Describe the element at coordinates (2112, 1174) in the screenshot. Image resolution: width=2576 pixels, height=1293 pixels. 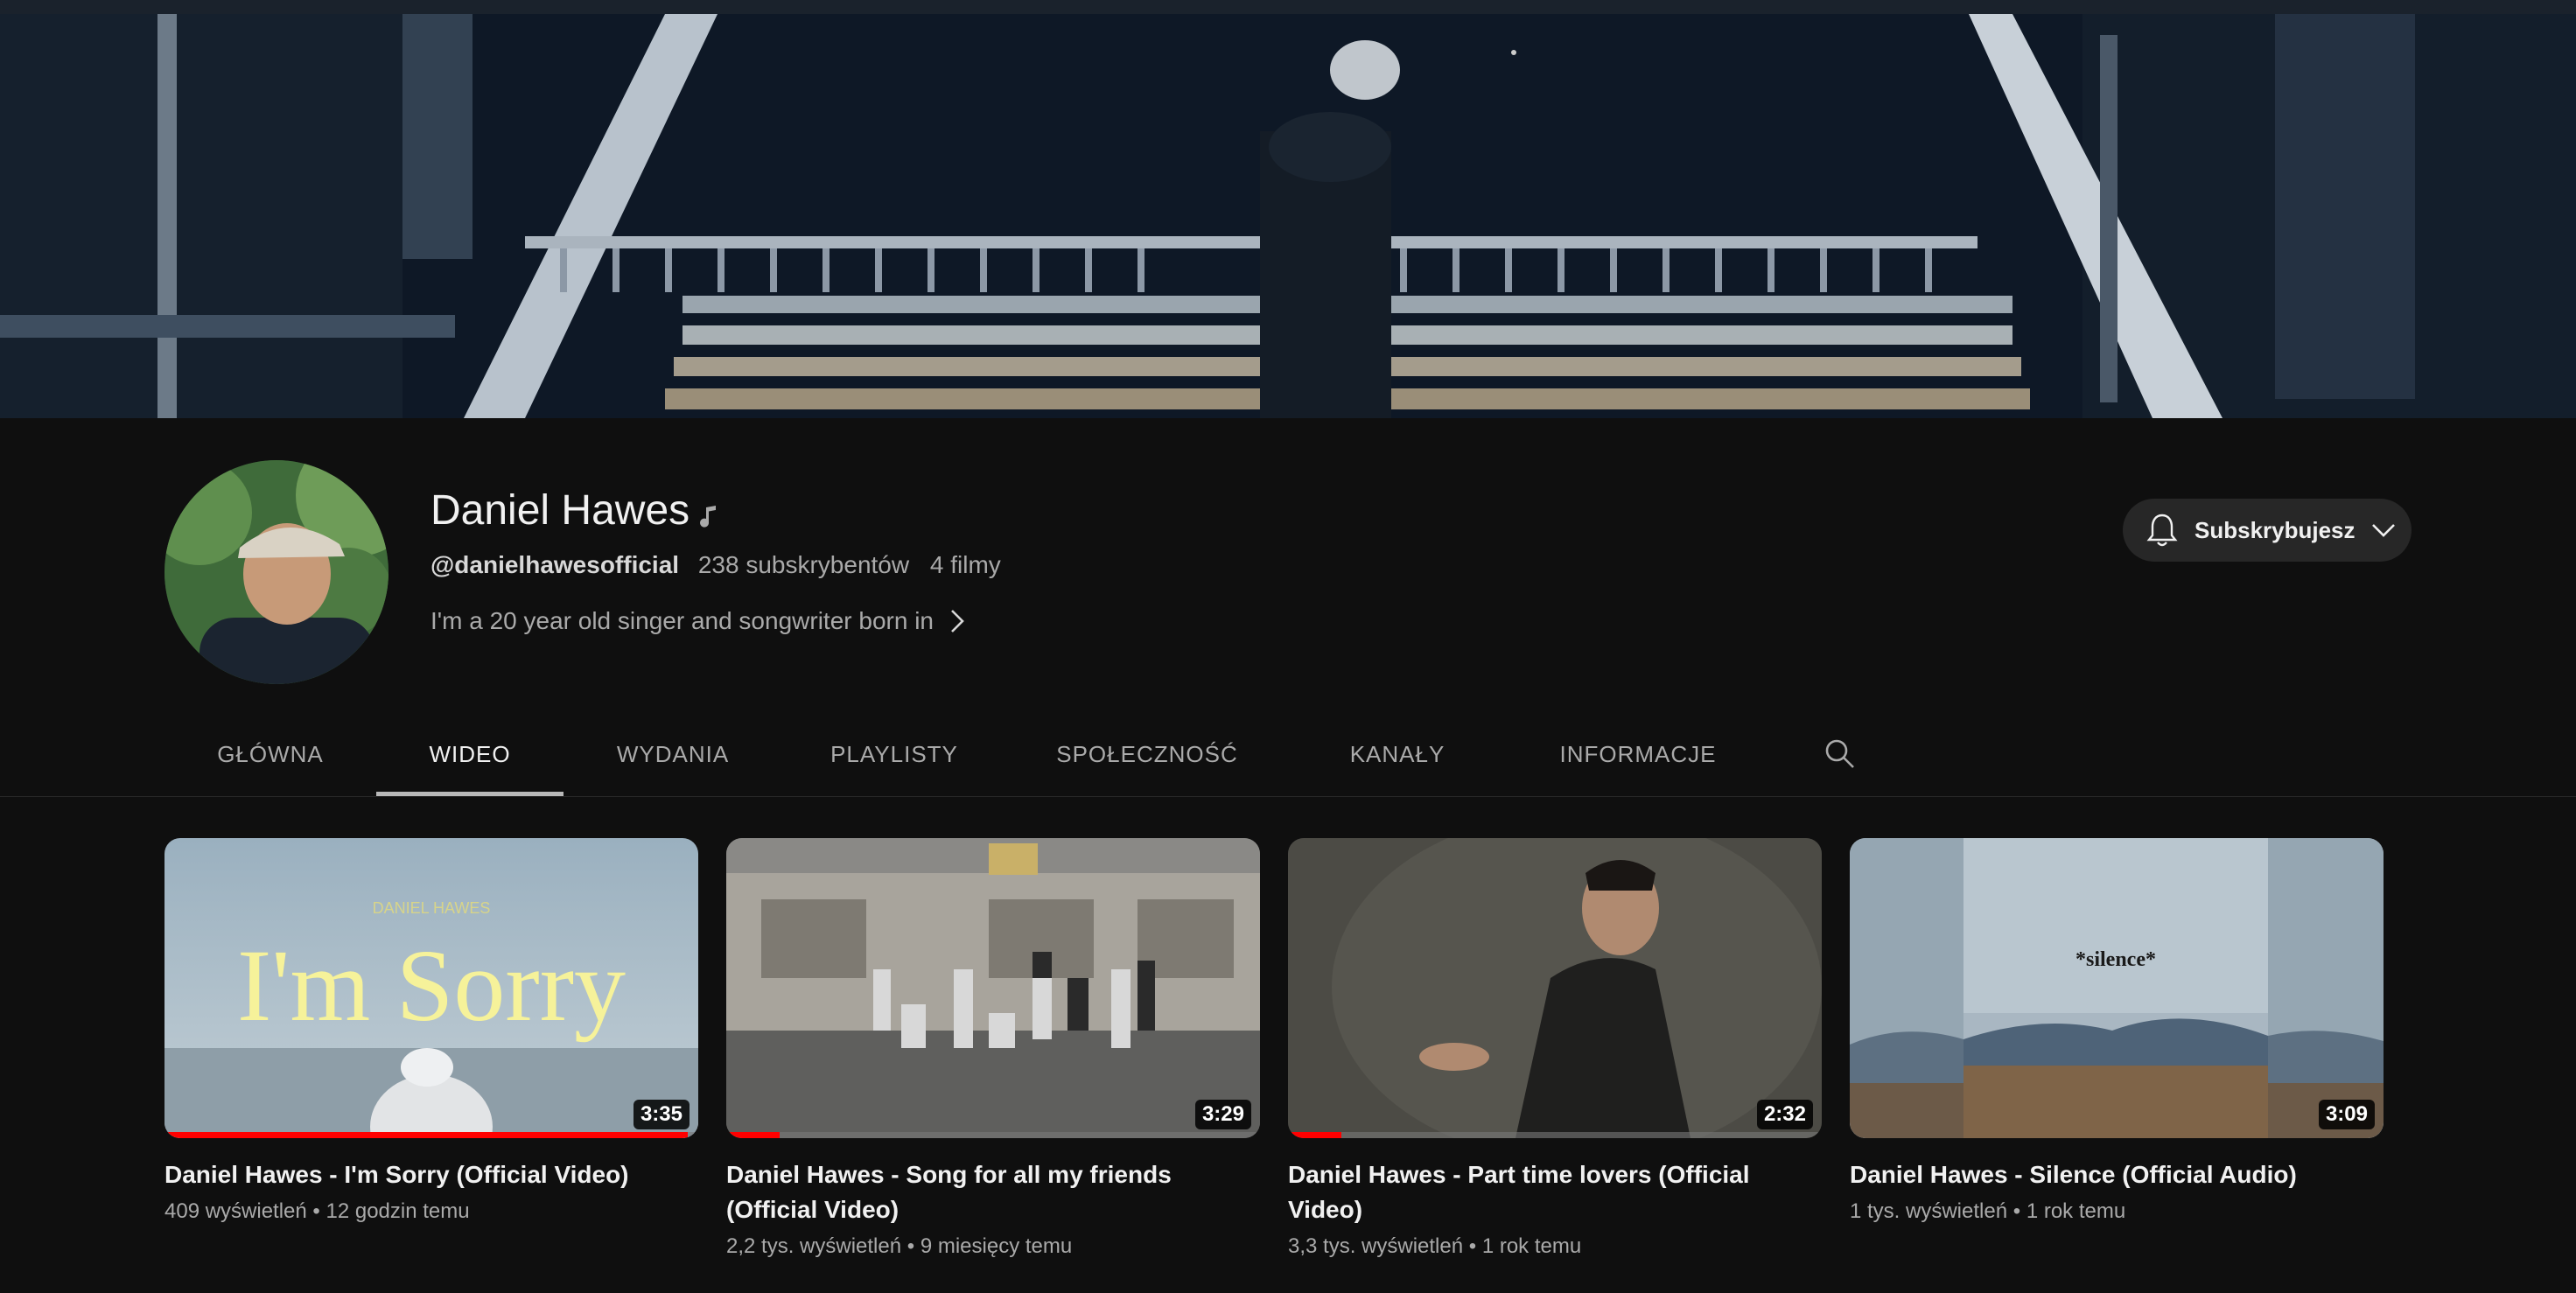
I see `video-title: Daniel Hawes - Silence (Official Audio)` at that location.